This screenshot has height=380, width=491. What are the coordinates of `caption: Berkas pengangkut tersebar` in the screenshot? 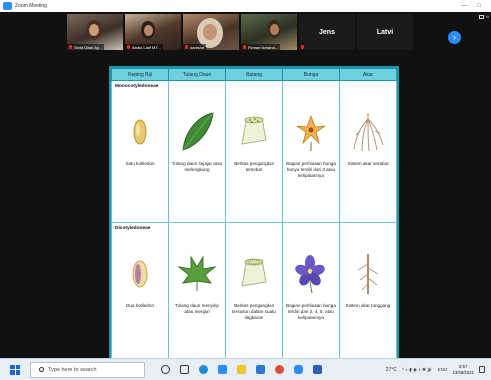 It's located at (254, 166).